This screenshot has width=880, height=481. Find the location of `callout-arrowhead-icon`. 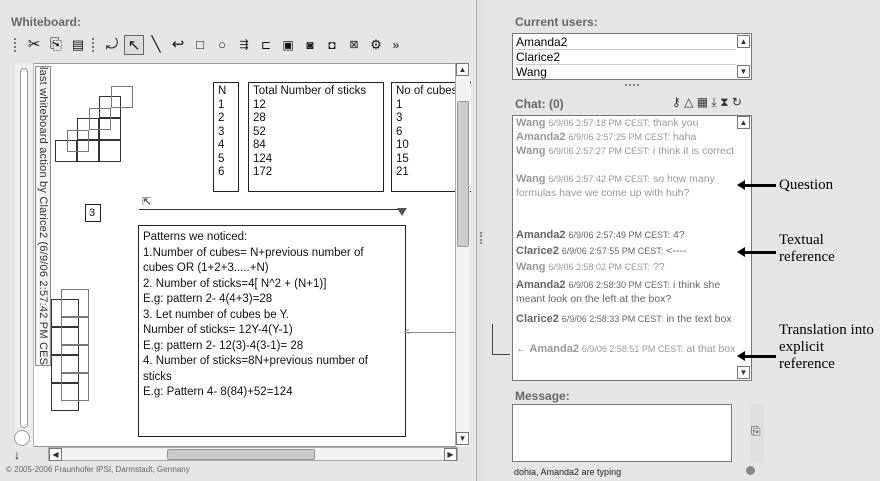

callout-arrowhead-icon is located at coordinates (741, 185).